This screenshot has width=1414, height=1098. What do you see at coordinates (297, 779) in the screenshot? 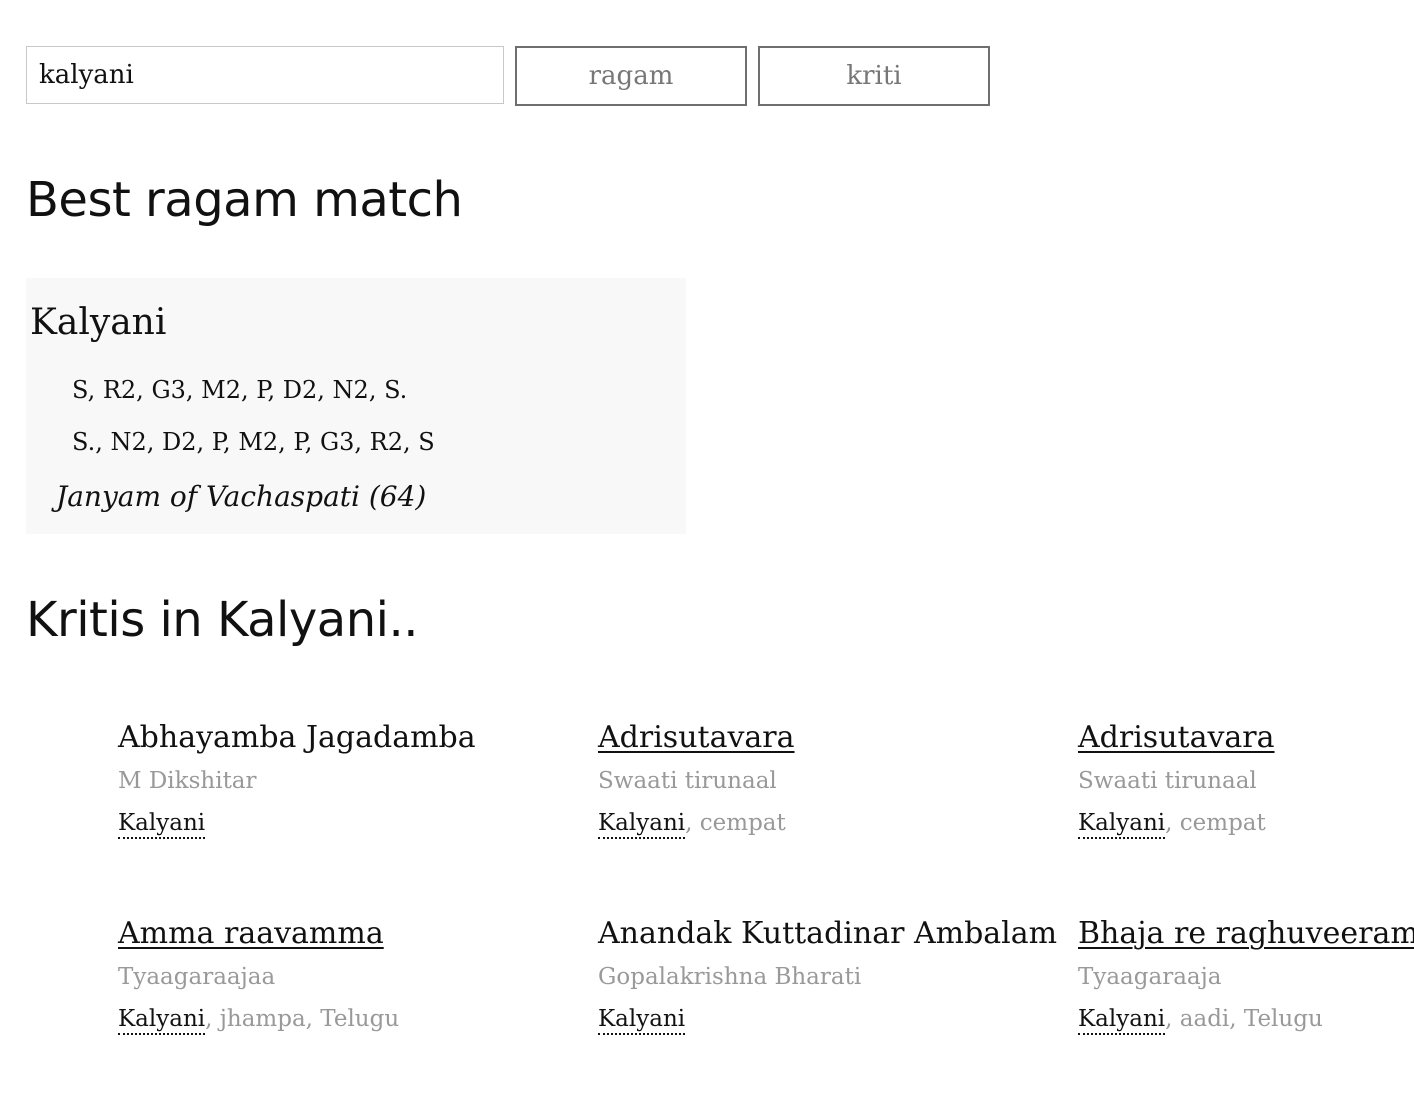
I see `kriti-card: Abhayamba Jagadamba M Dikshitar Kalyani` at bounding box center [297, 779].